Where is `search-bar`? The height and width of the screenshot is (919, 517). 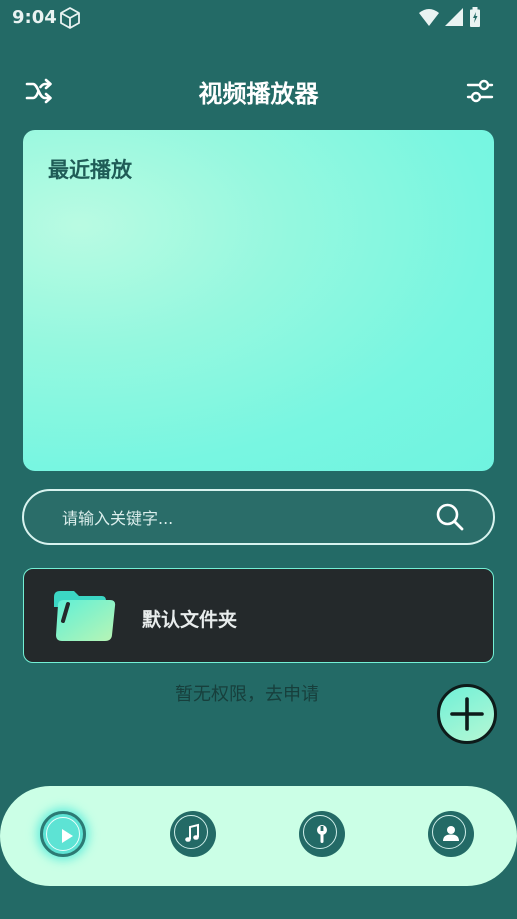 search-bar is located at coordinates (258, 517).